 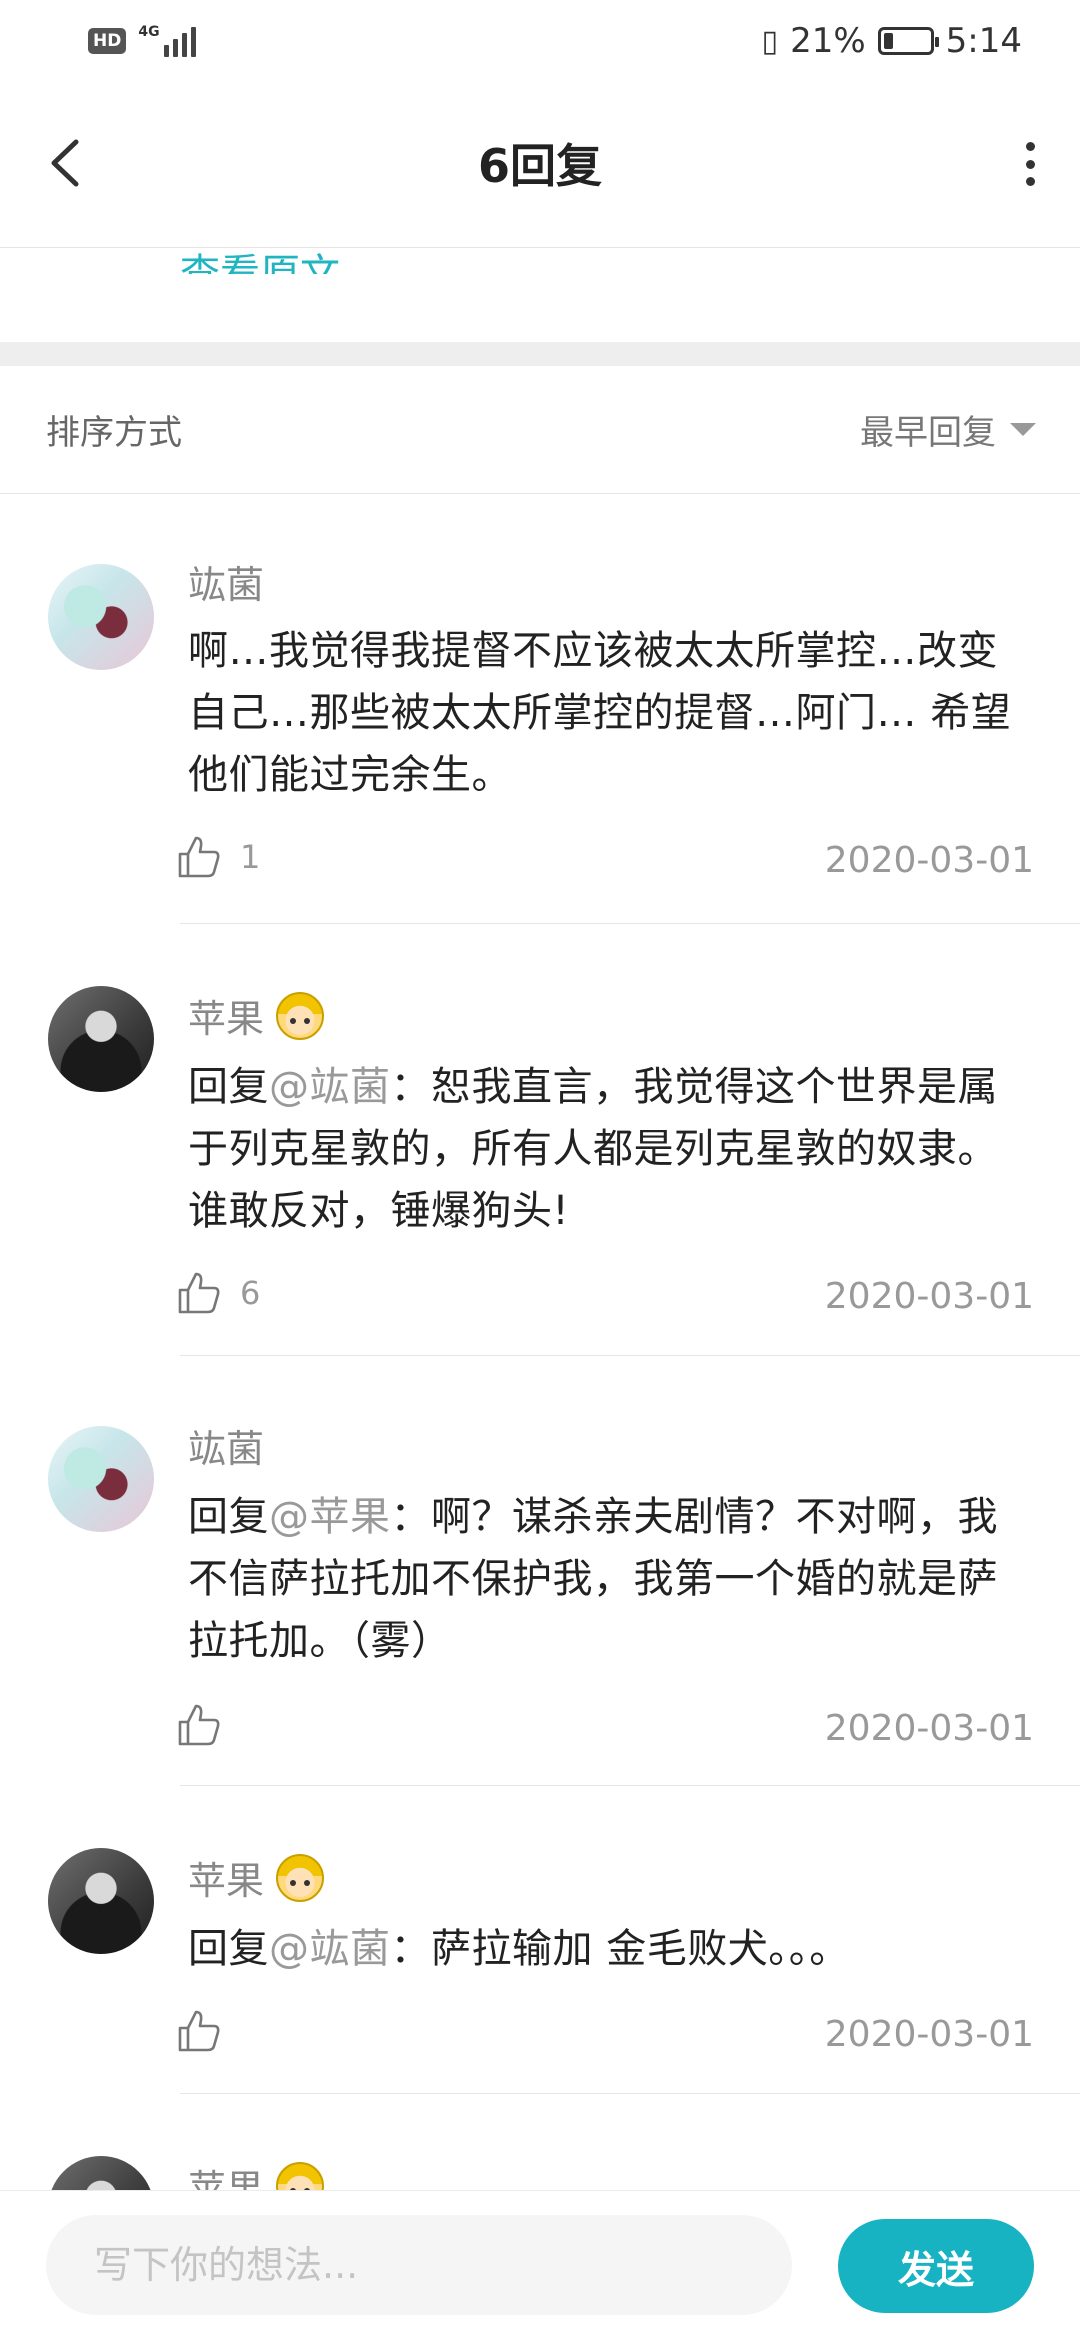 What do you see at coordinates (928, 433) in the screenshot?
I see `sort-selected: 最早回复` at bounding box center [928, 433].